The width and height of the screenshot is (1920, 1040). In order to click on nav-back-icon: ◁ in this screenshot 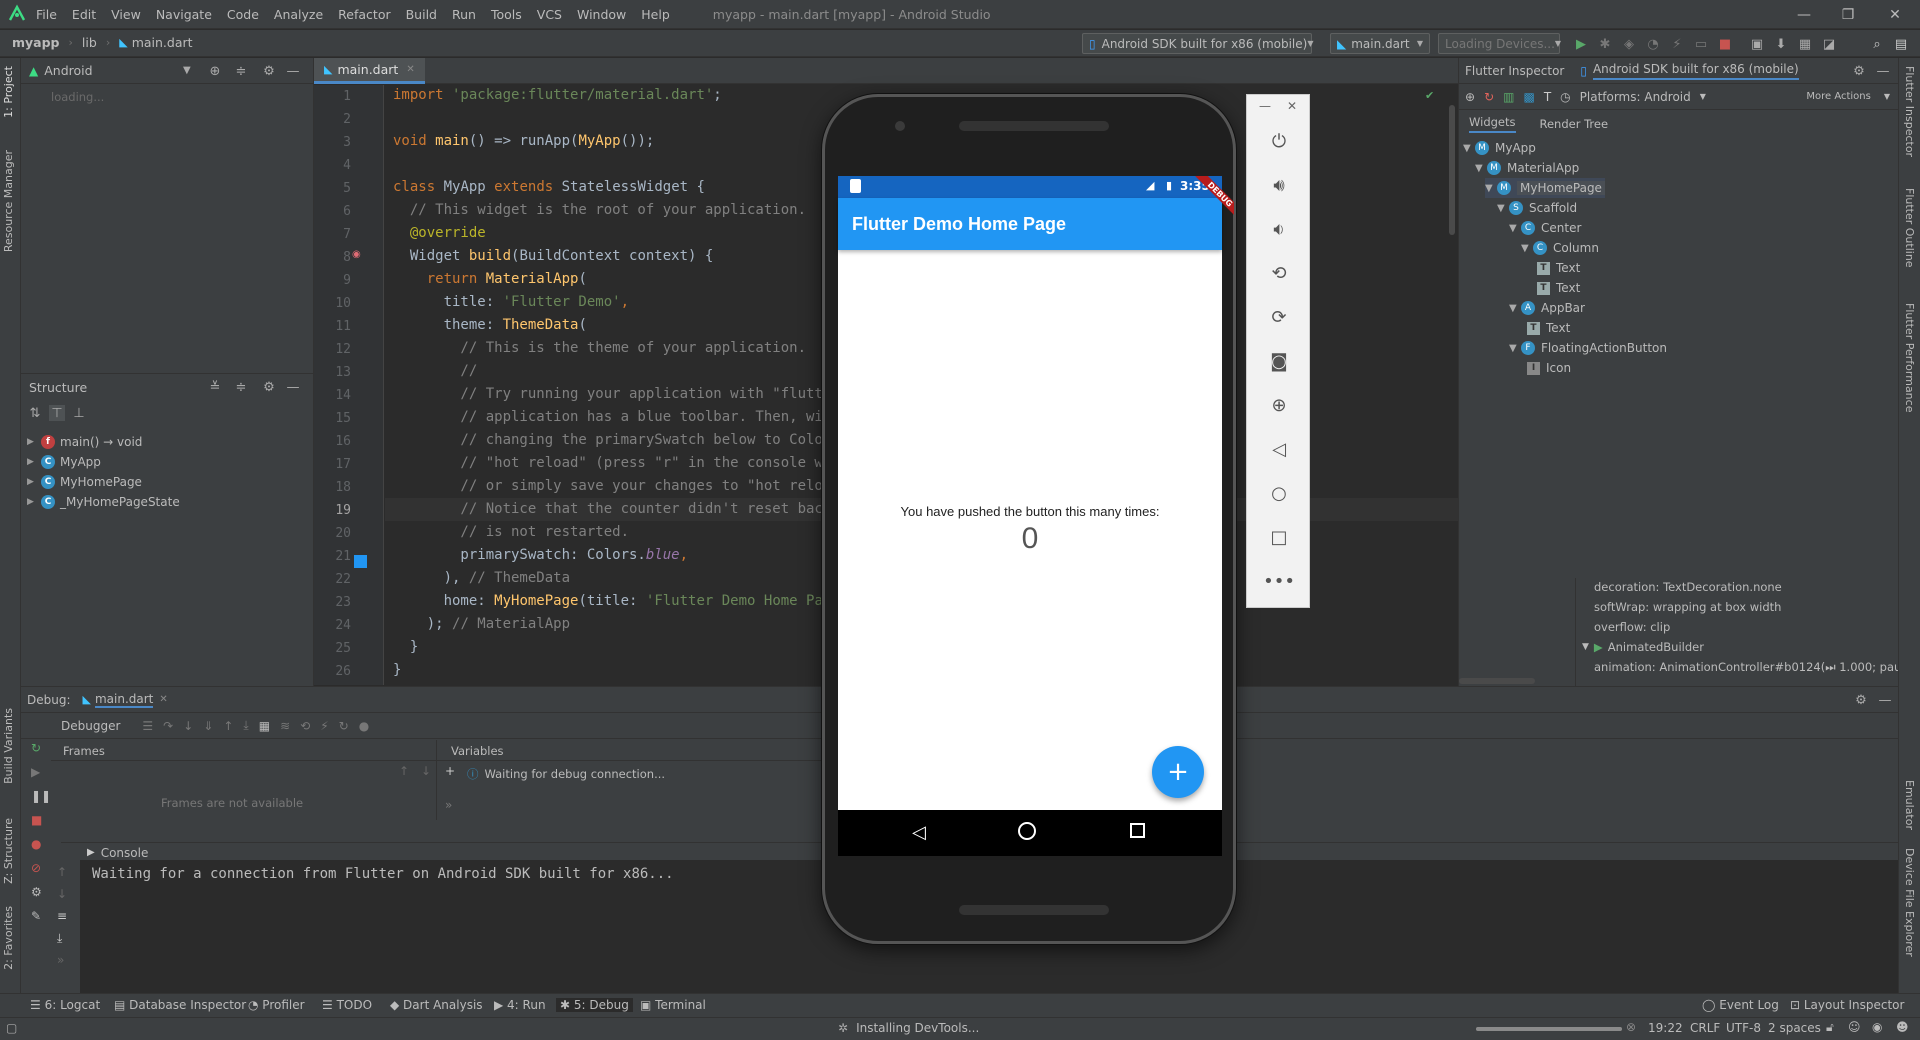, I will do `click(919, 832)`.